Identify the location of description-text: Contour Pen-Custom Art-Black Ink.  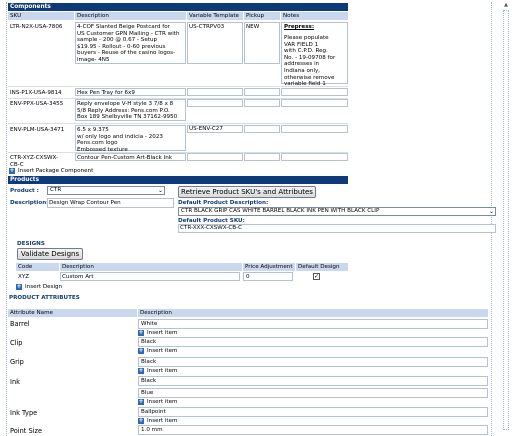
(124, 158).